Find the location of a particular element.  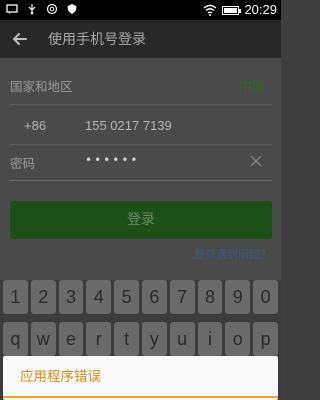

password-underline is located at coordinates (141, 180).